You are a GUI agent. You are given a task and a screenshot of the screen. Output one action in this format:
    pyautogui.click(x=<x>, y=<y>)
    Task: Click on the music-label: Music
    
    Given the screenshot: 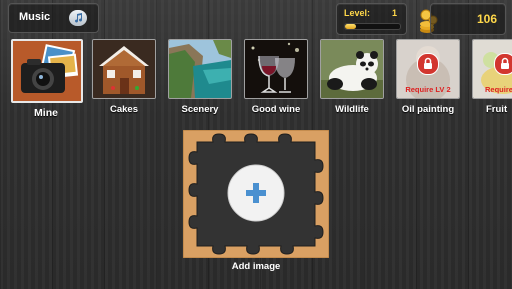 What is the action you would take?
    pyautogui.click(x=35, y=17)
    